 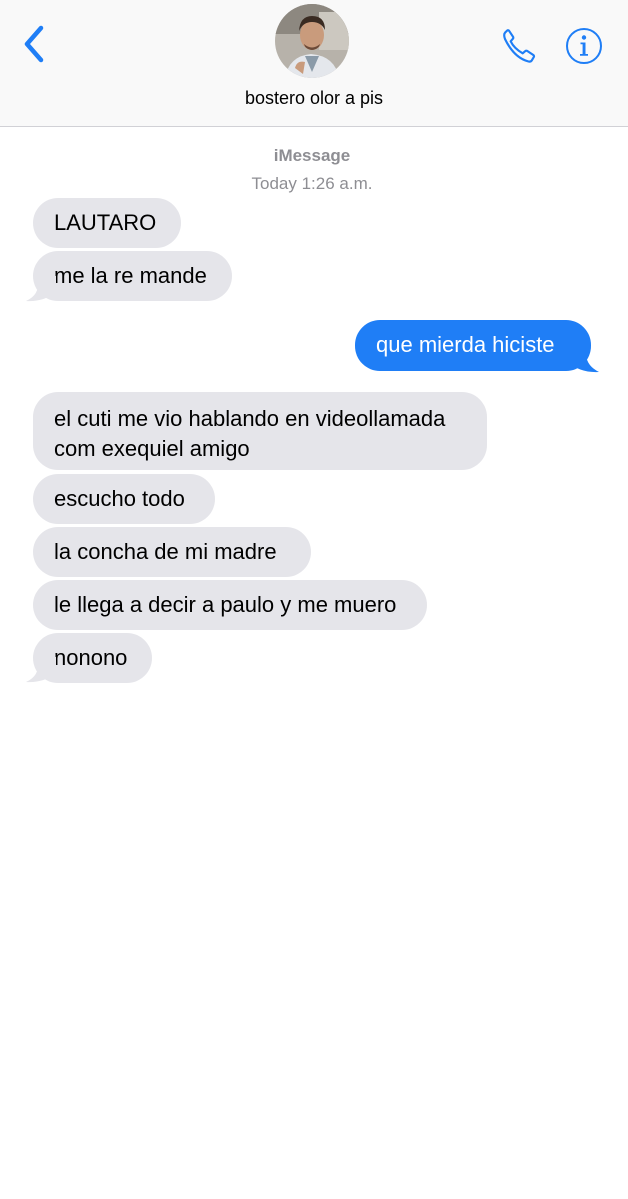 I want to click on info-icon, so click(x=584, y=46).